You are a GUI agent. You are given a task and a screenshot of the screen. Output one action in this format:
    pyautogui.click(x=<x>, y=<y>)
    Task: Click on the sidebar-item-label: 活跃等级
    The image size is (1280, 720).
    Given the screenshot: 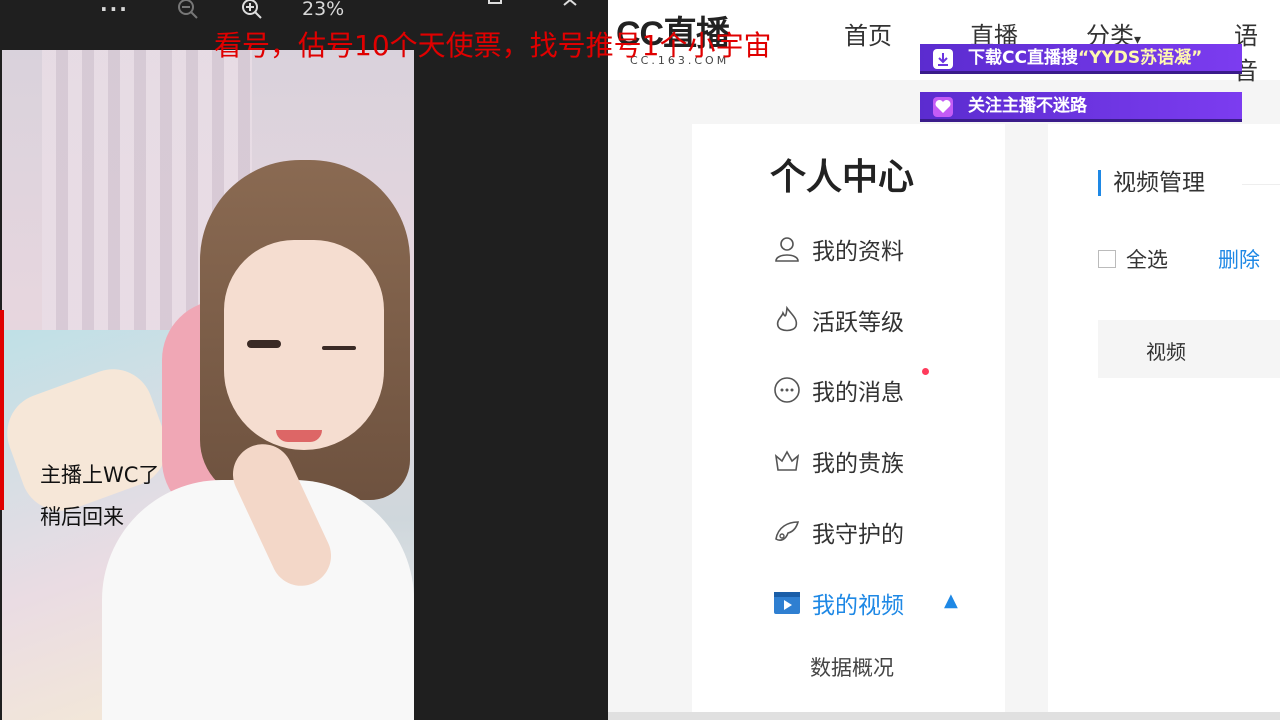 What is the action you would take?
    pyautogui.click(x=858, y=323)
    